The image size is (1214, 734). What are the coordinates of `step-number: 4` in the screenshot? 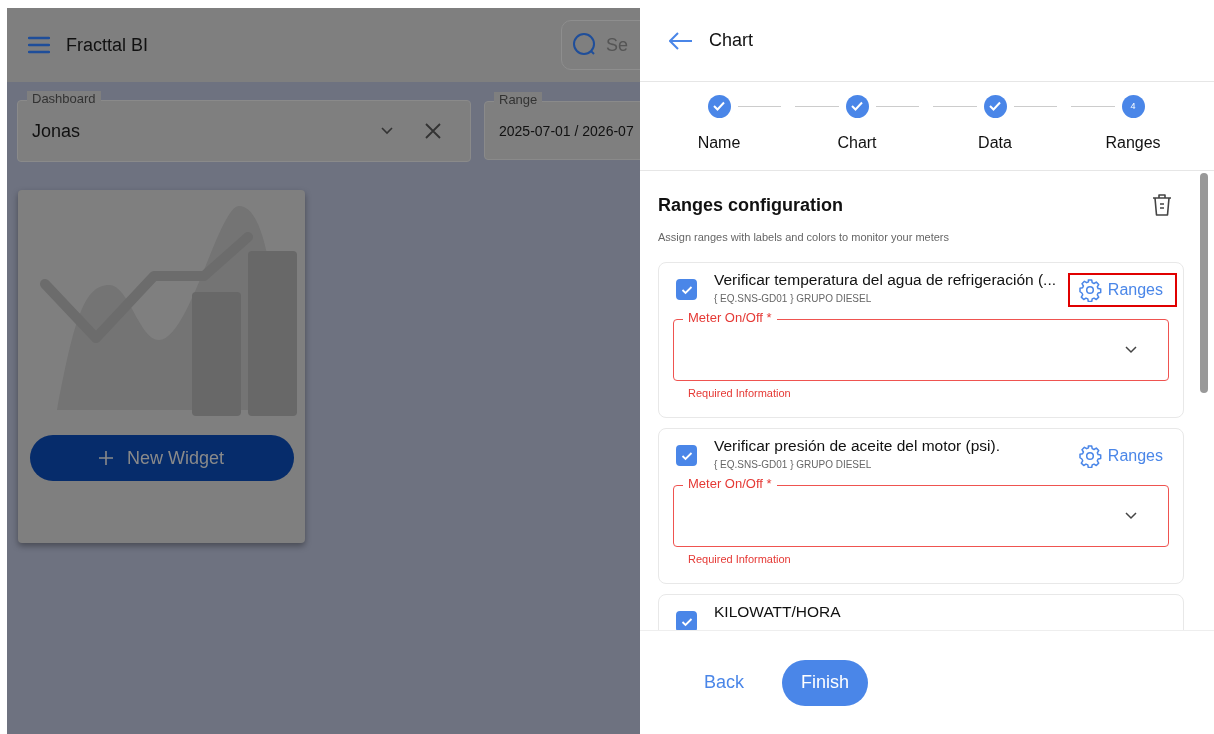 It's located at (1133, 106).